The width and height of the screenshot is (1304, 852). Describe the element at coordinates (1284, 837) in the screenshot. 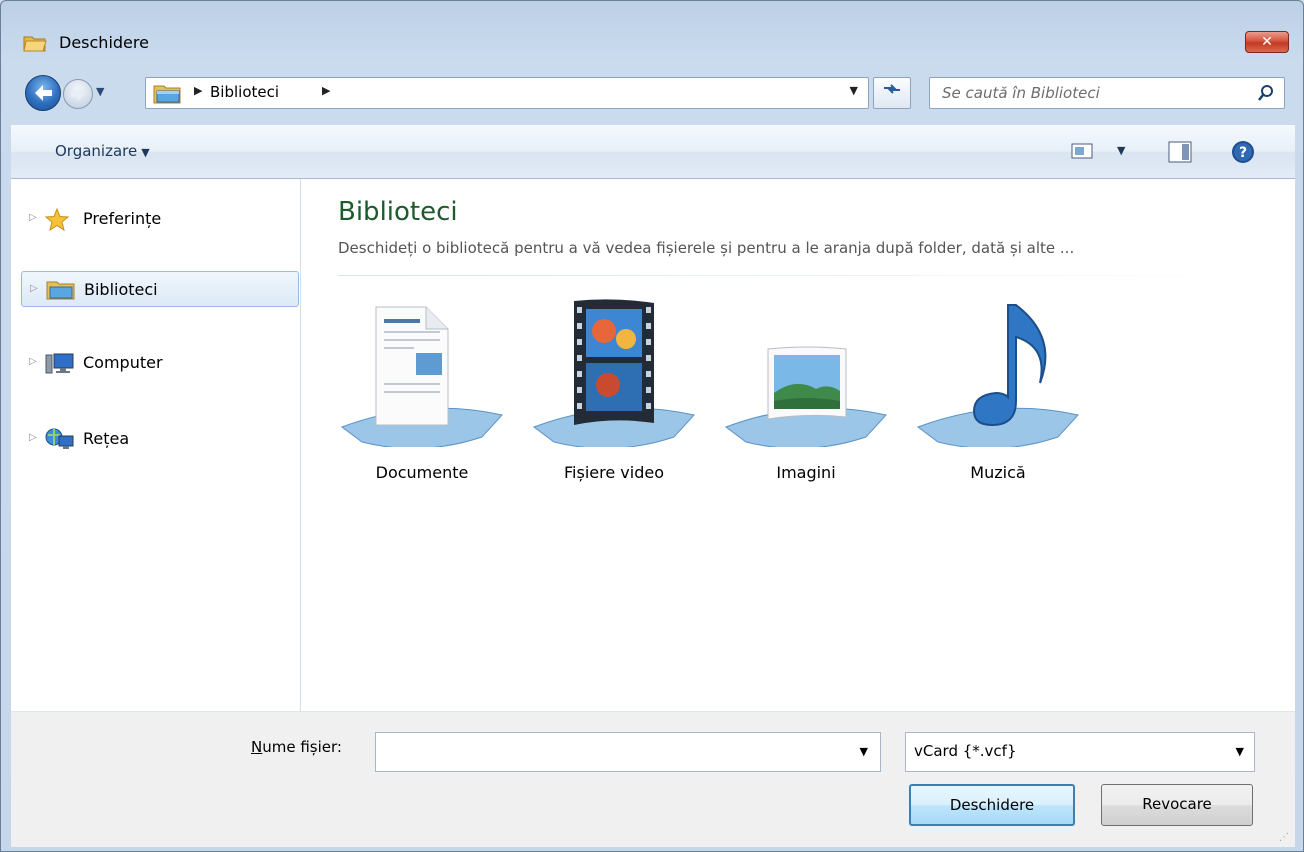

I see `resize-grip-icon: ⋰` at that location.